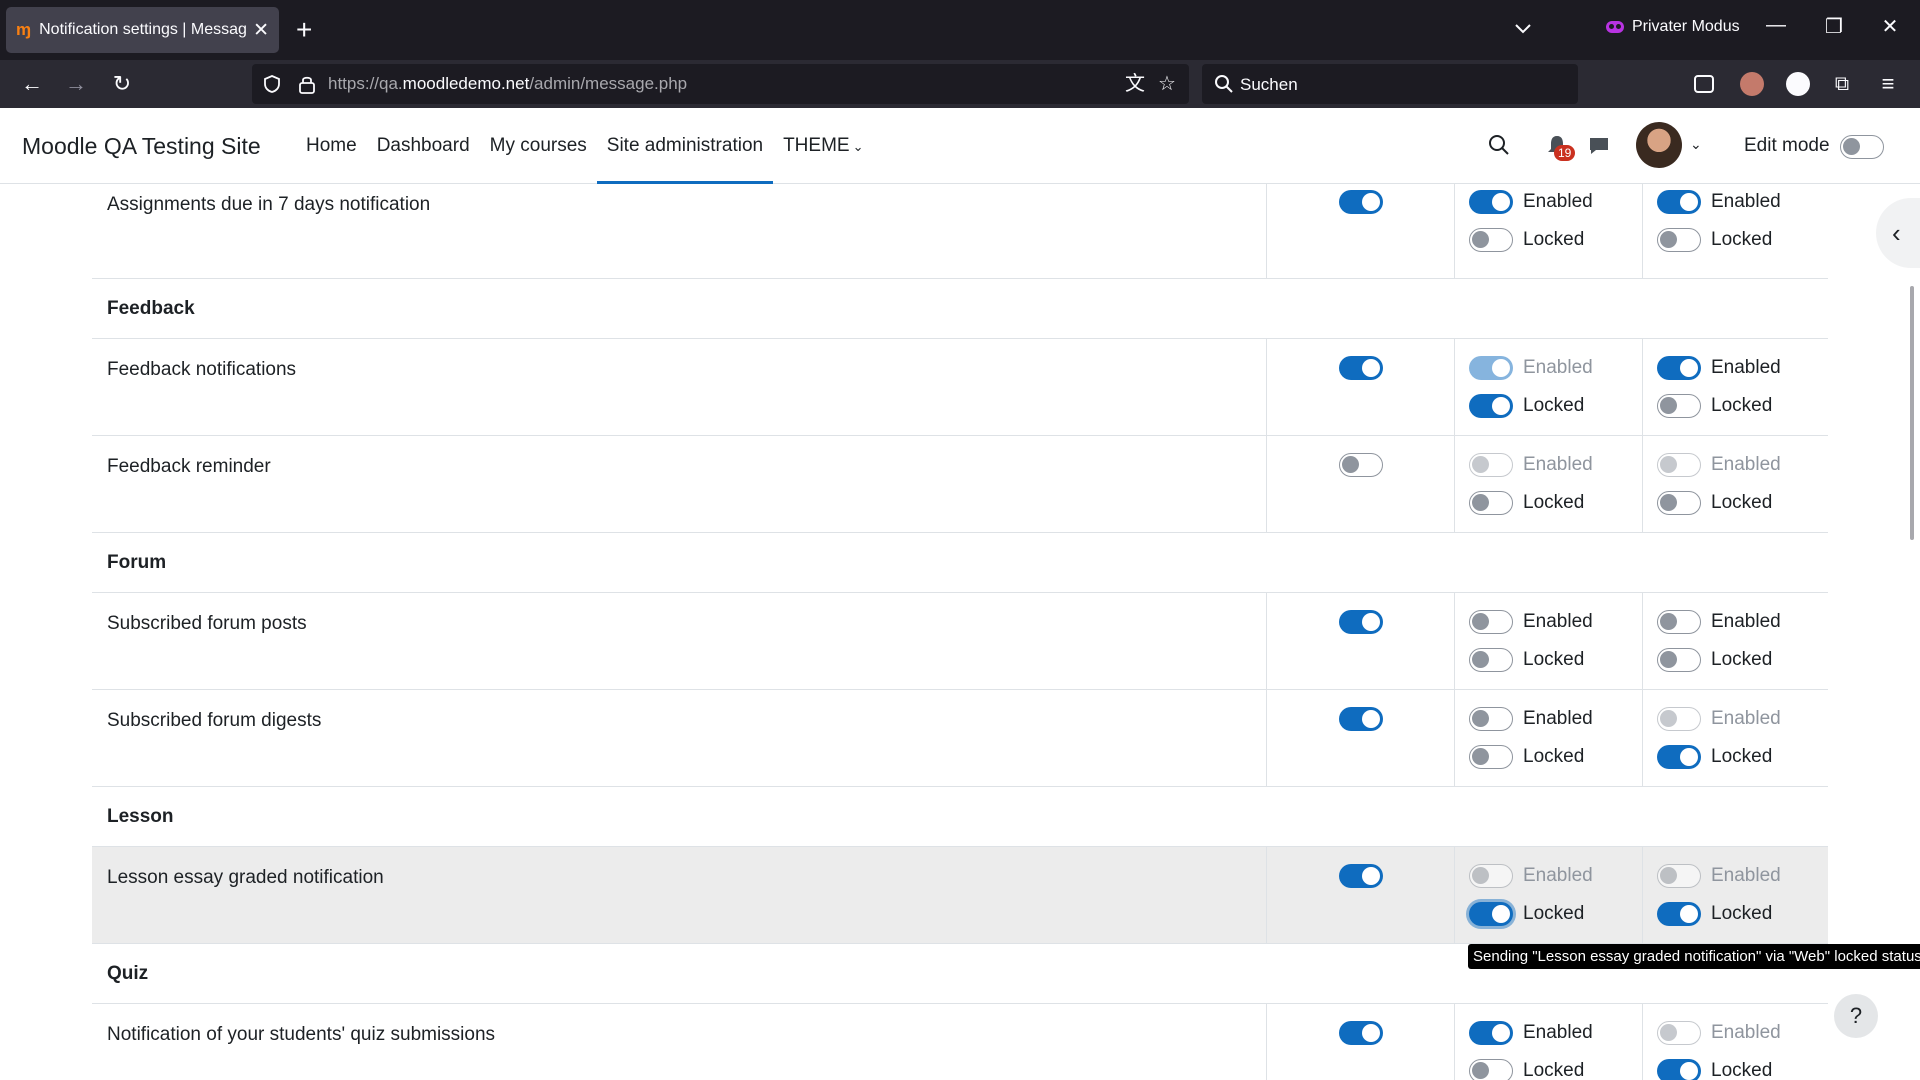  Describe the element at coordinates (1390, 84) in the screenshot. I see `browser-search-bar: Suchen` at that location.